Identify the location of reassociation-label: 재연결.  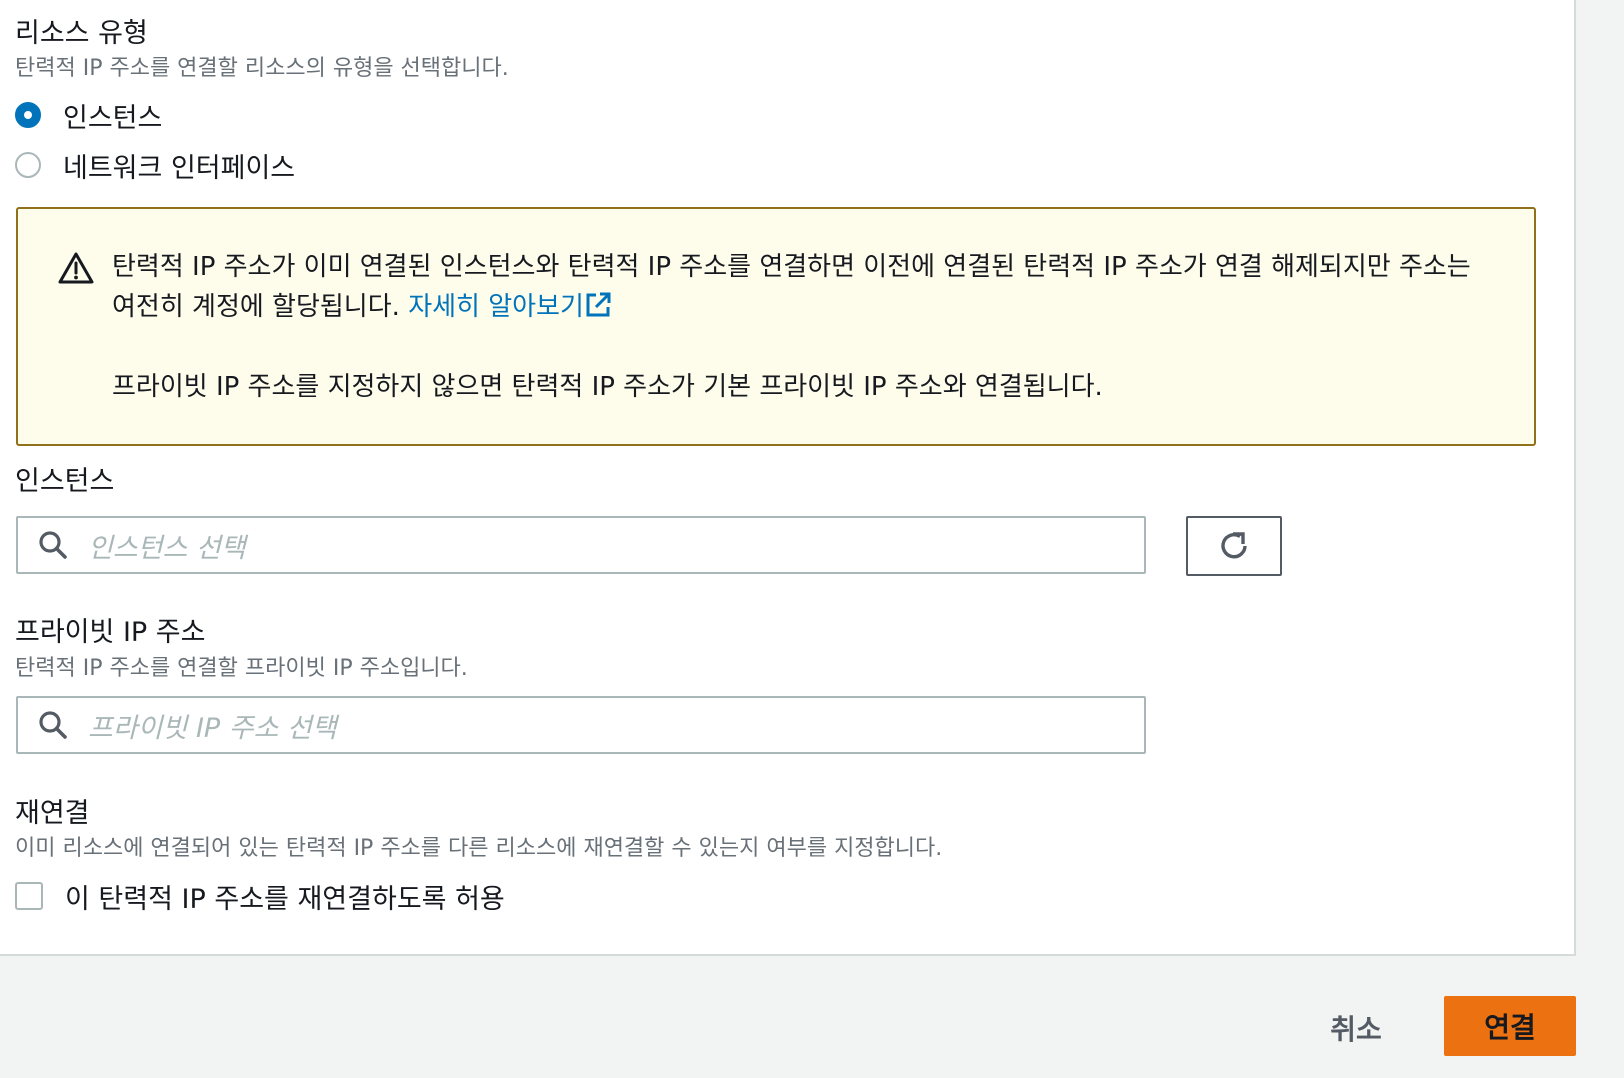
(52, 813).